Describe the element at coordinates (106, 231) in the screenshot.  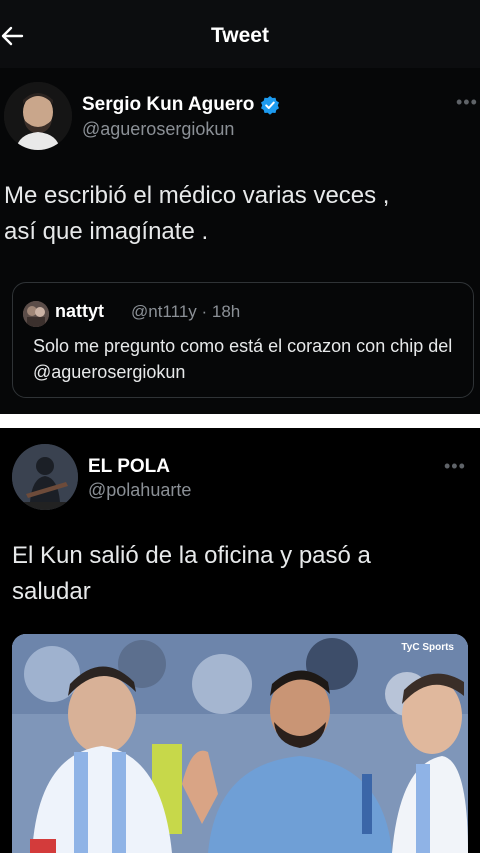
I see `tweet-text-line: así que imagínate .` at that location.